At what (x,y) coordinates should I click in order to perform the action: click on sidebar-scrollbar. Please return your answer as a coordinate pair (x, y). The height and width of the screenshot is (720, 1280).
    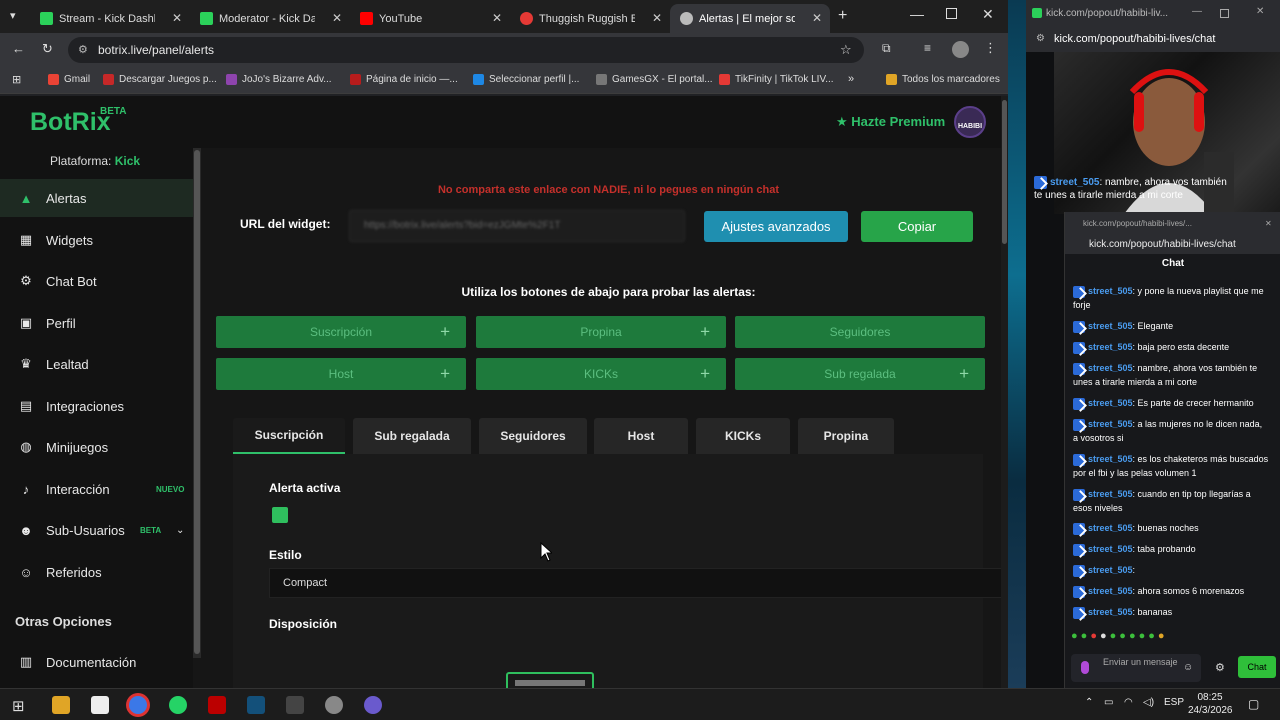
    Looking at the image, I should click on (197, 403).